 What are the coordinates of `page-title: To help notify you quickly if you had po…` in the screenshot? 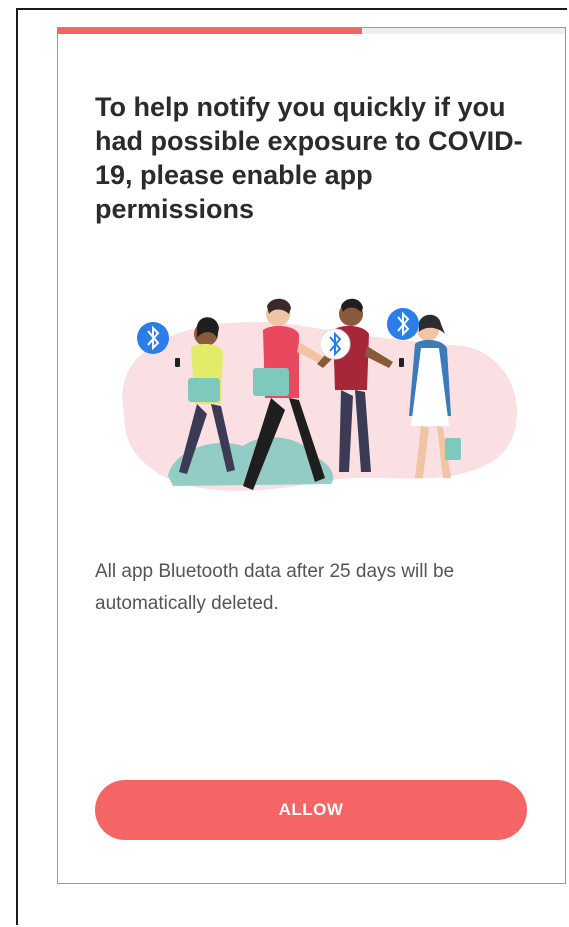 It's located at (309, 158).